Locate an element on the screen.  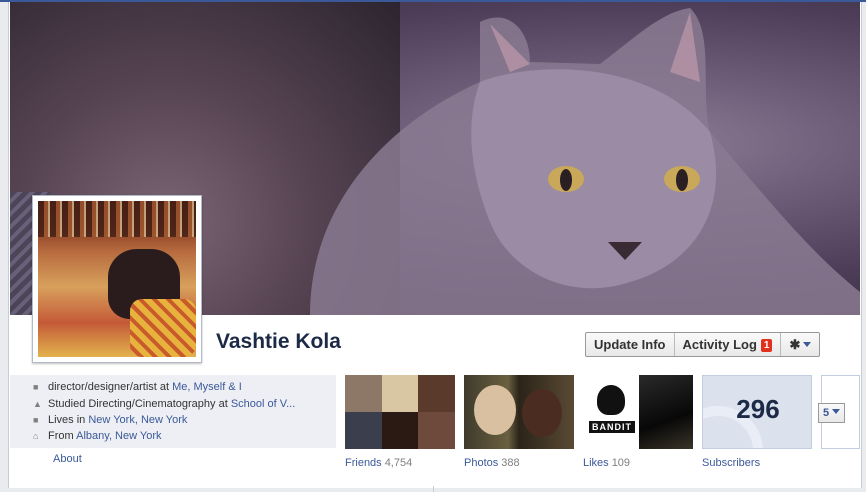
work-link: Me, Myself & I is located at coordinates (207, 387).